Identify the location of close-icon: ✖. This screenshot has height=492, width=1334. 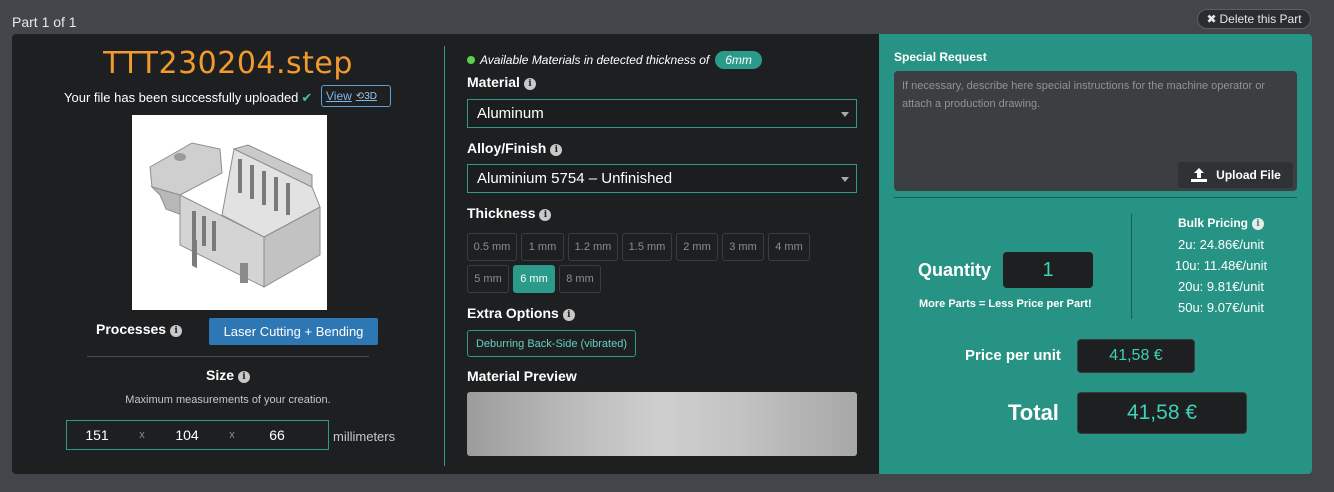
(1211, 19).